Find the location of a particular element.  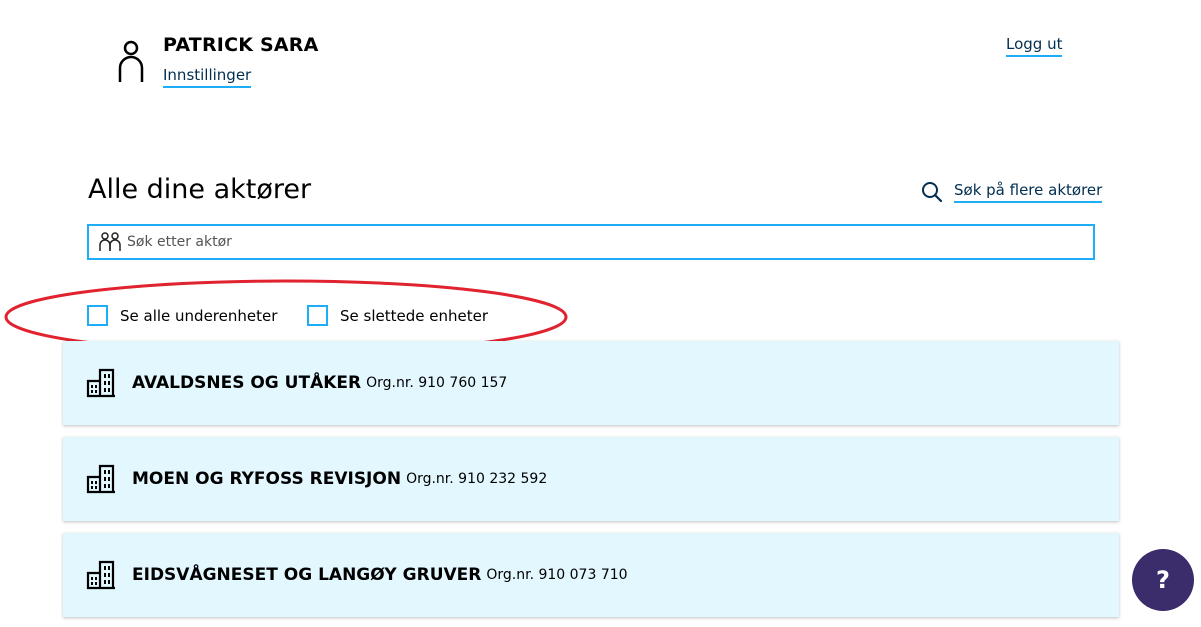

org-number: Org.nr. 910 760 157 is located at coordinates (437, 383).